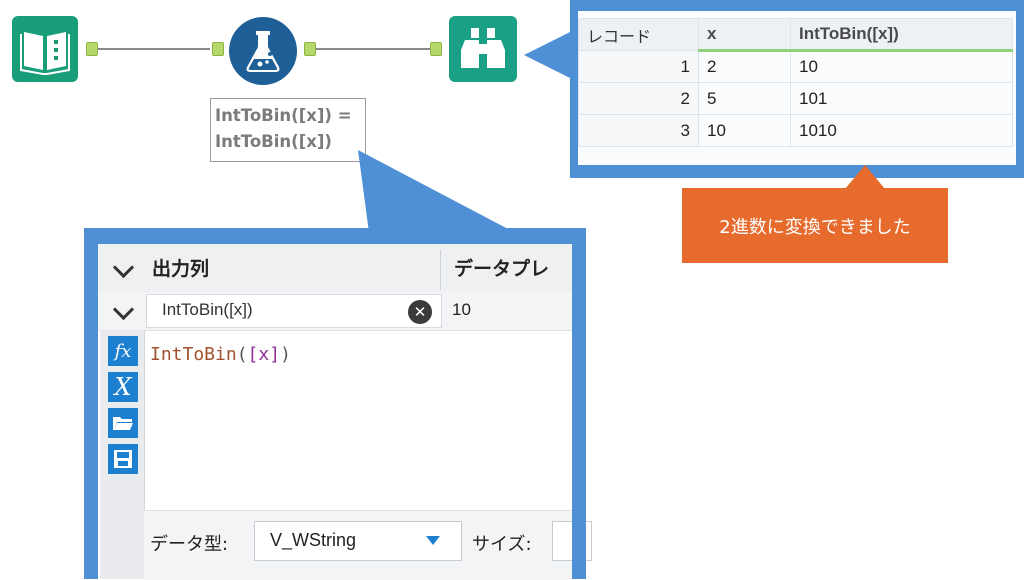 This screenshot has height=580, width=1024. Describe the element at coordinates (123, 351) in the screenshot. I see `fx-icon: fx` at that location.